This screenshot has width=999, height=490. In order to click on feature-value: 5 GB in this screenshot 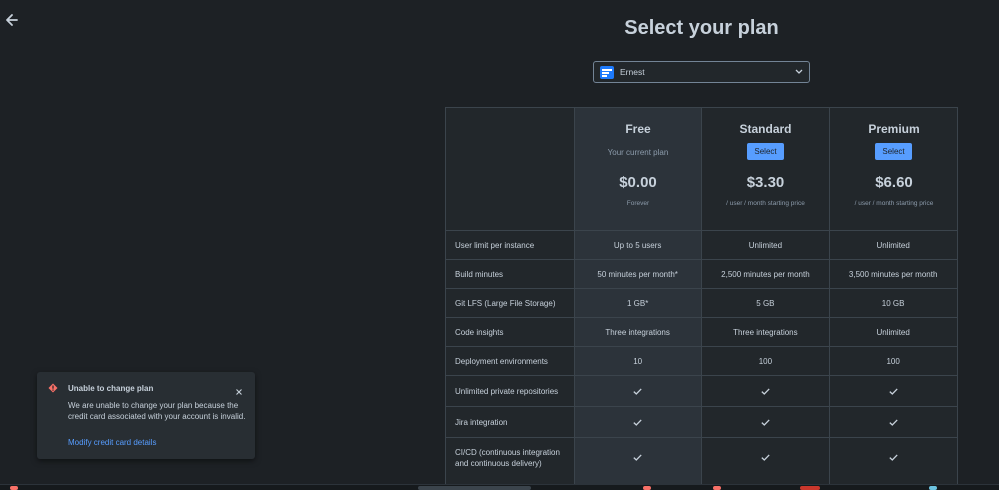, I will do `click(765, 303)`.